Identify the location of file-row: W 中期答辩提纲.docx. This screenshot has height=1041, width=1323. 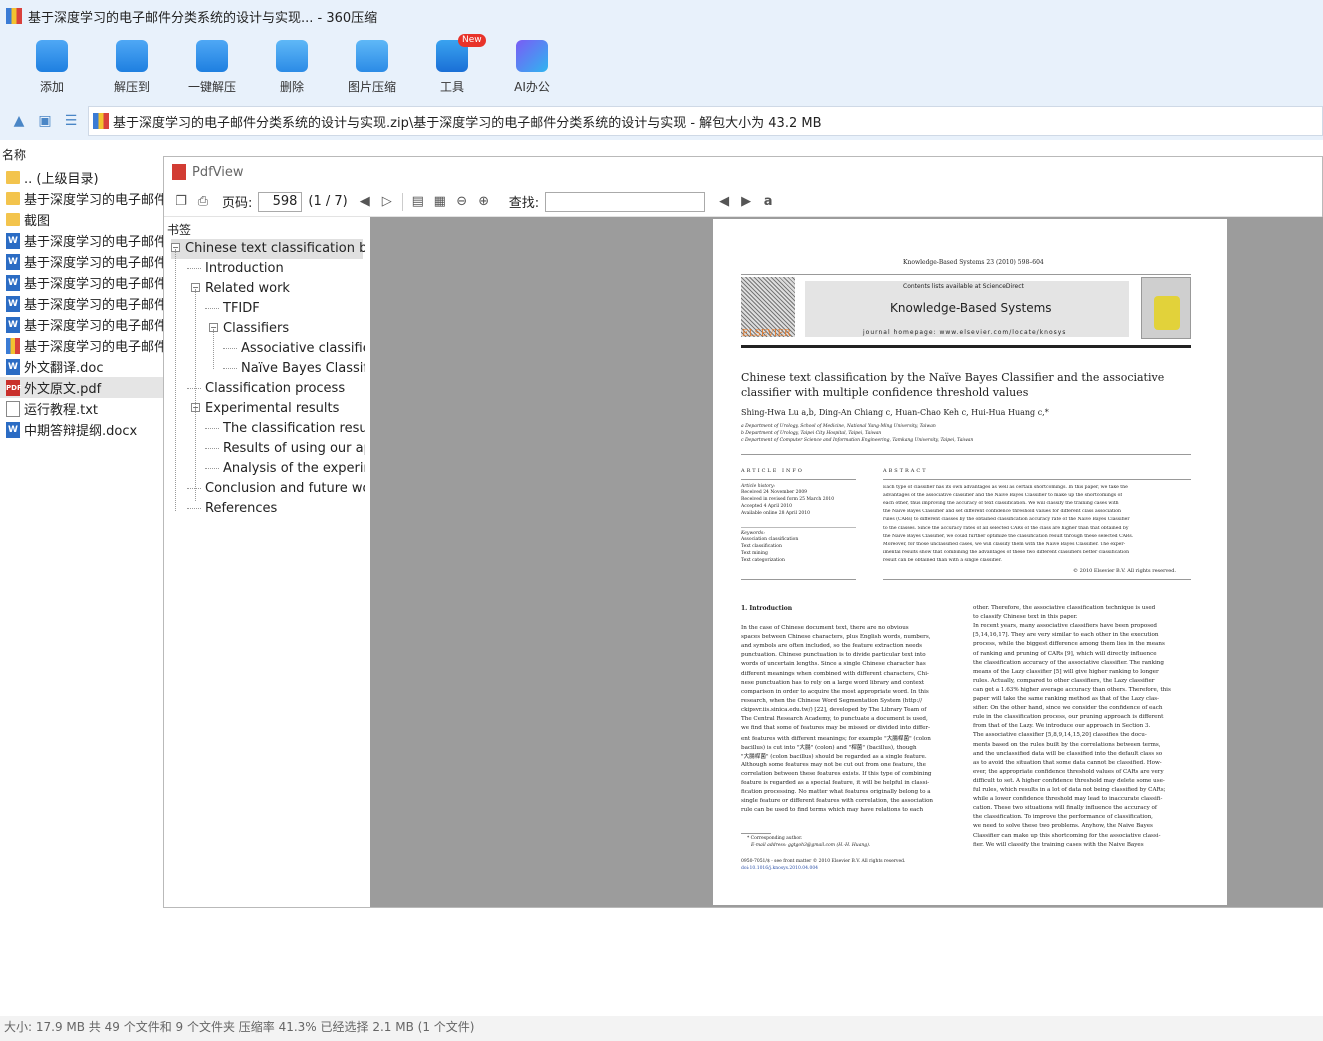
(81, 429).